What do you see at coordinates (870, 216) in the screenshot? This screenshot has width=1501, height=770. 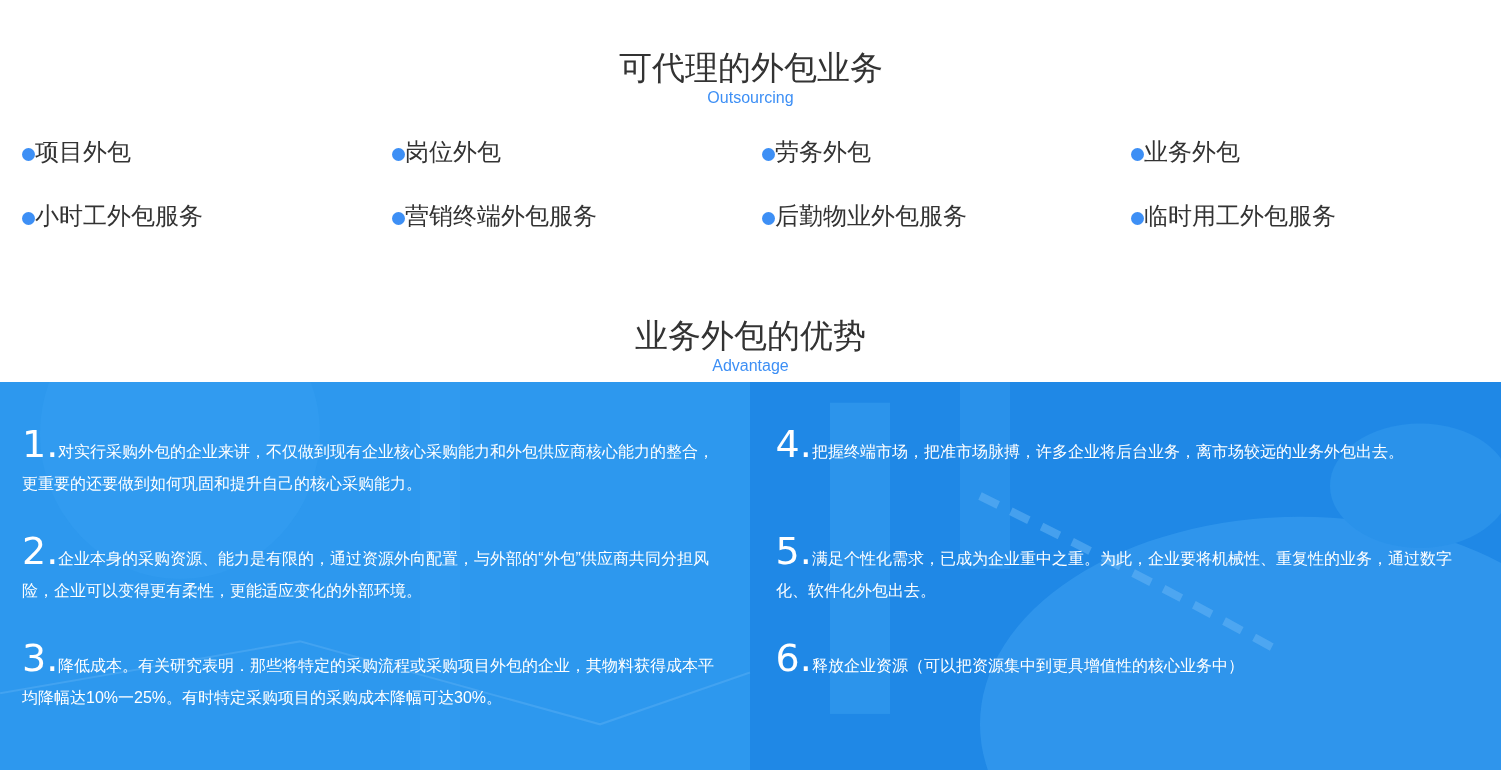 I see `service-item: 后勤物业外包服务` at bounding box center [870, 216].